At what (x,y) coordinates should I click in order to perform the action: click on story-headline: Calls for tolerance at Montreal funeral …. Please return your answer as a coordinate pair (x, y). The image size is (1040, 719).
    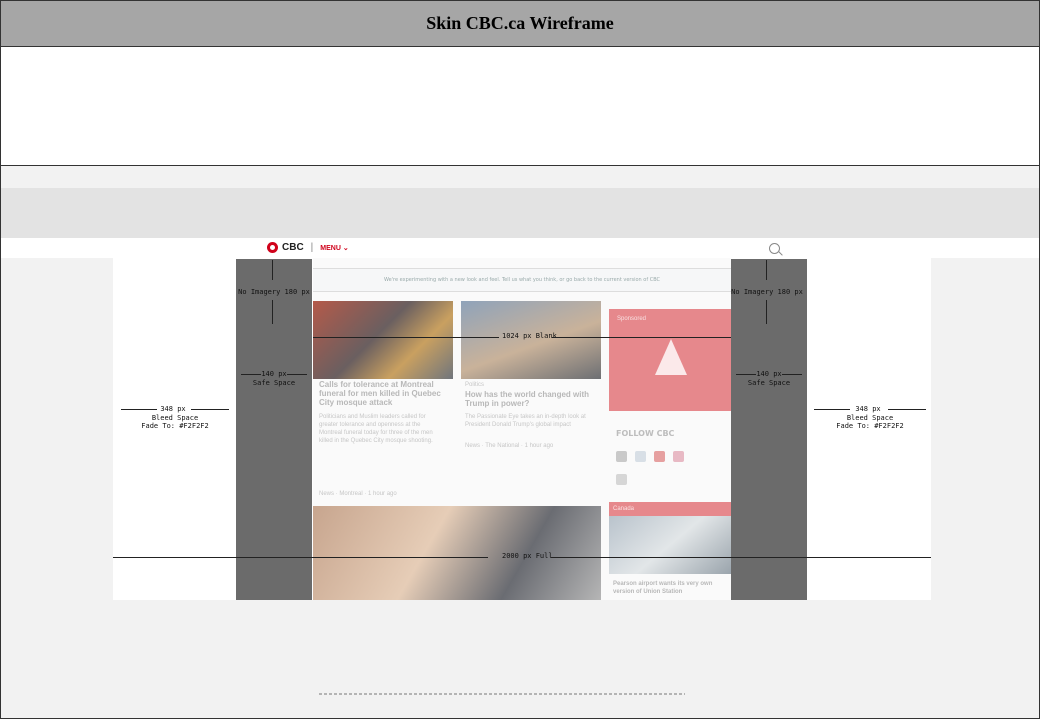
    Looking at the image, I should click on (384, 393).